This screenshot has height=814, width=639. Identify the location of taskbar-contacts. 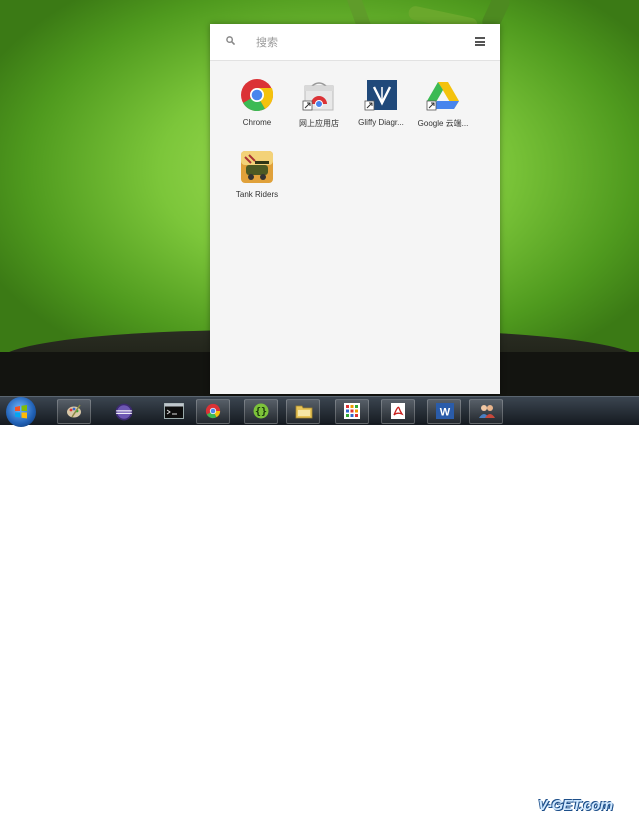
(486, 411).